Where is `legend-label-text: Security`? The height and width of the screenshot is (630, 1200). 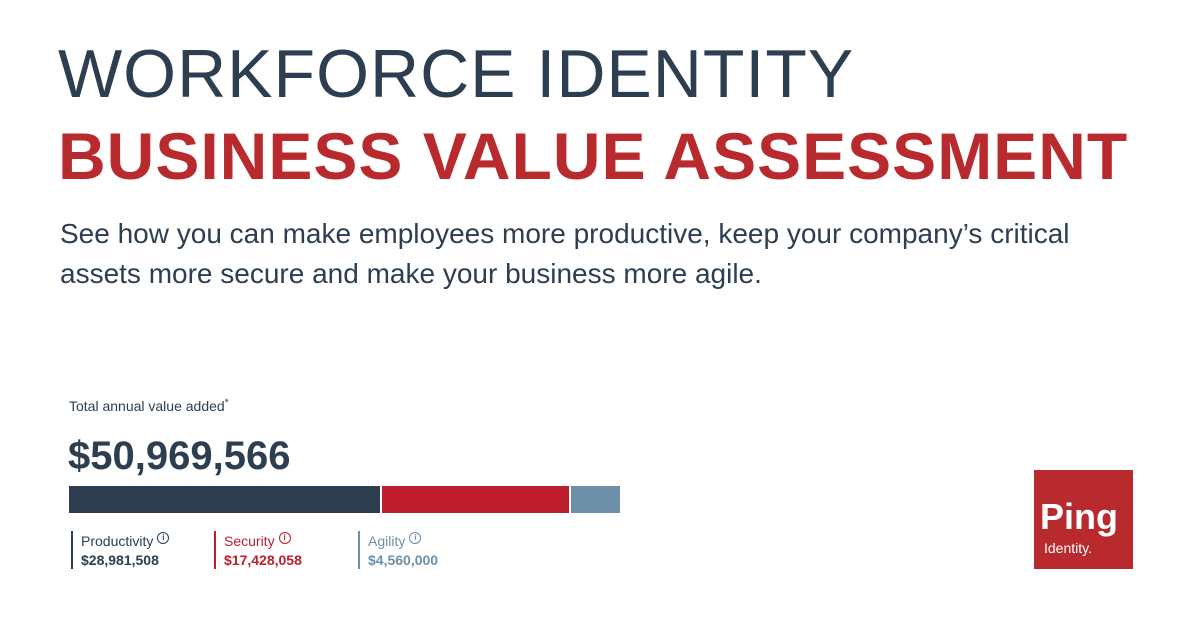 legend-label-text: Security is located at coordinates (249, 541).